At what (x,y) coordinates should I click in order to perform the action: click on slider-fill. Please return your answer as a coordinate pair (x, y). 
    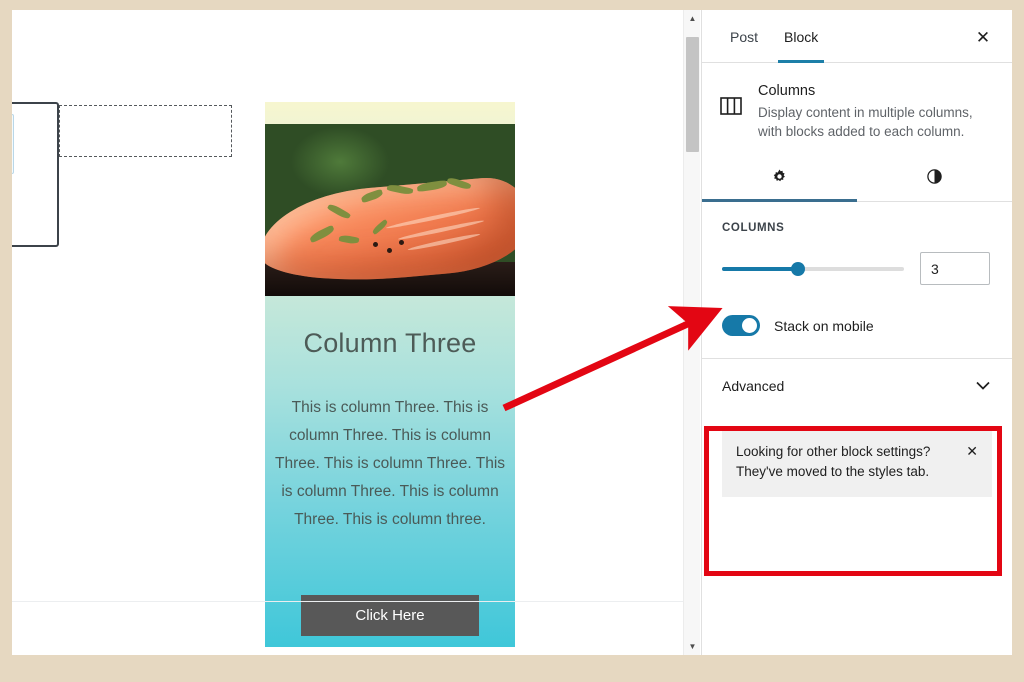
    Looking at the image, I should click on (760, 268).